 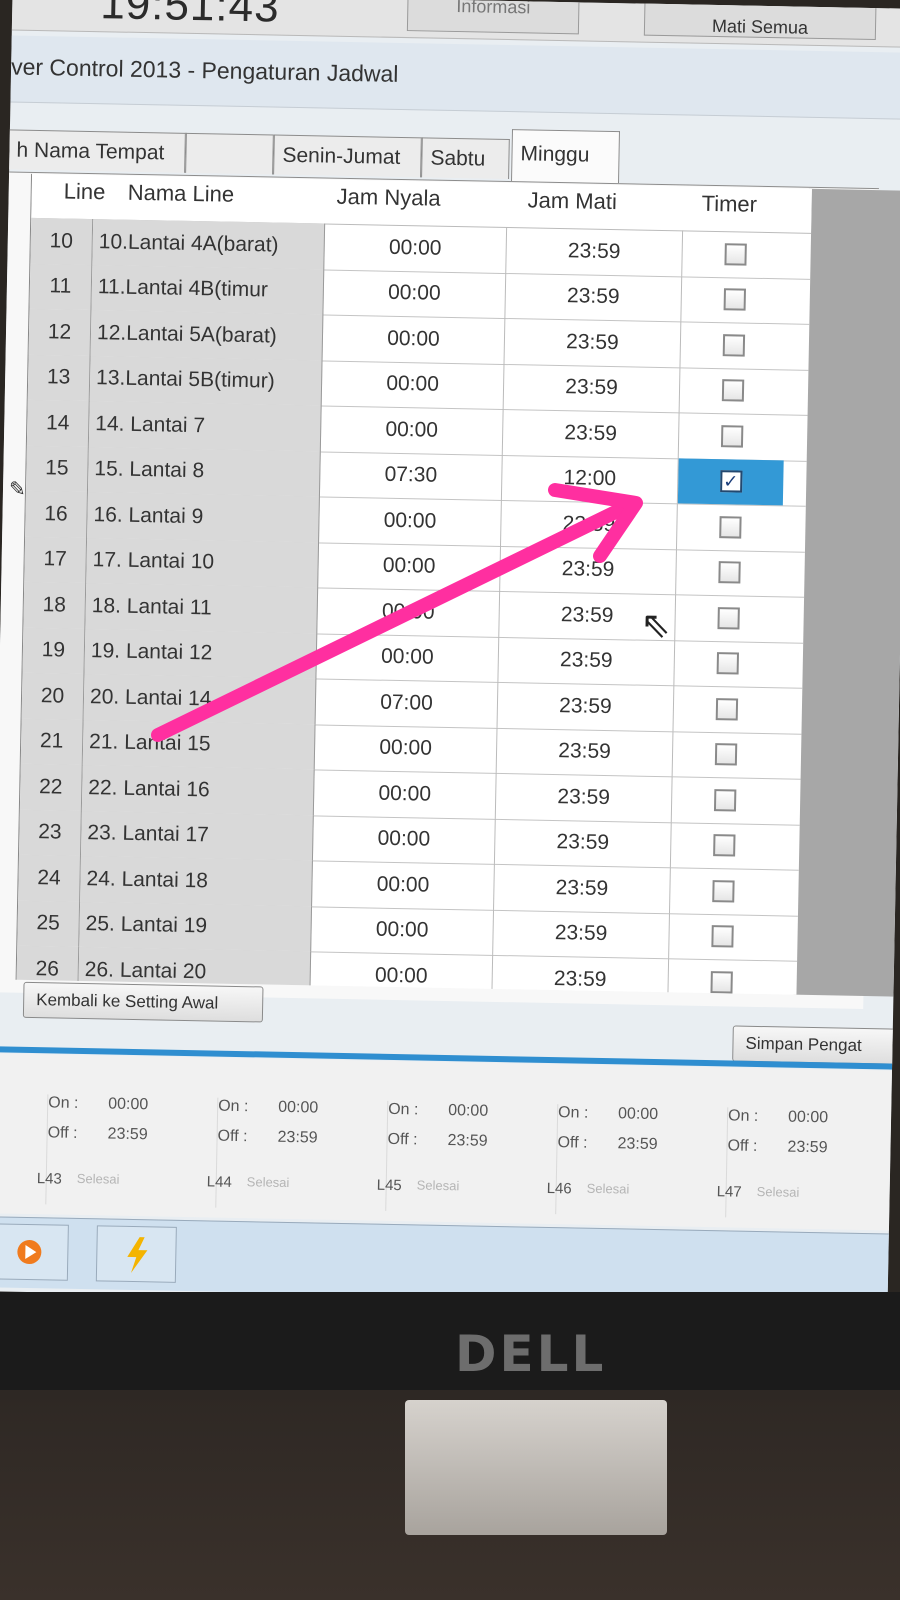 What do you see at coordinates (209, 244) in the screenshot?
I see `cell-nama-line: 10.Lantai 4A(barat)` at bounding box center [209, 244].